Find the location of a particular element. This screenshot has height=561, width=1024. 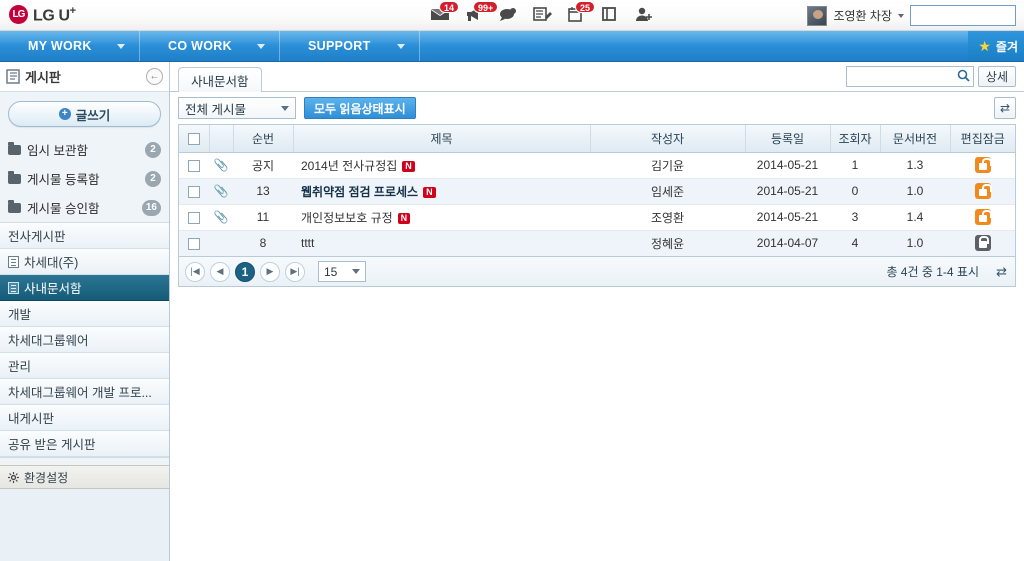

sidebar-folder-approval: 게시물 승인함 16 is located at coordinates (84, 207).